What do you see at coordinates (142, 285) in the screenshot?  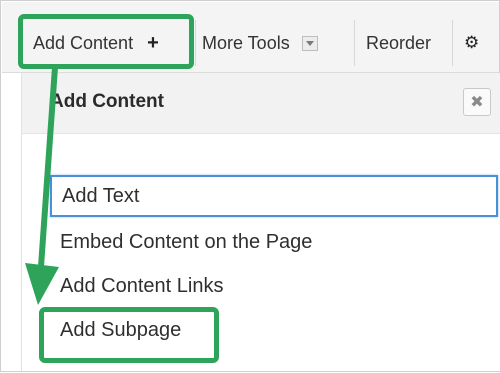 I see `menu-item-label: Add Content Links` at bounding box center [142, 285].